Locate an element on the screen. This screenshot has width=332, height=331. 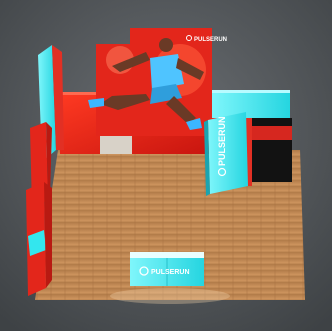
panel-logo-text: PULSERUN is located at coordinates (210, 40).